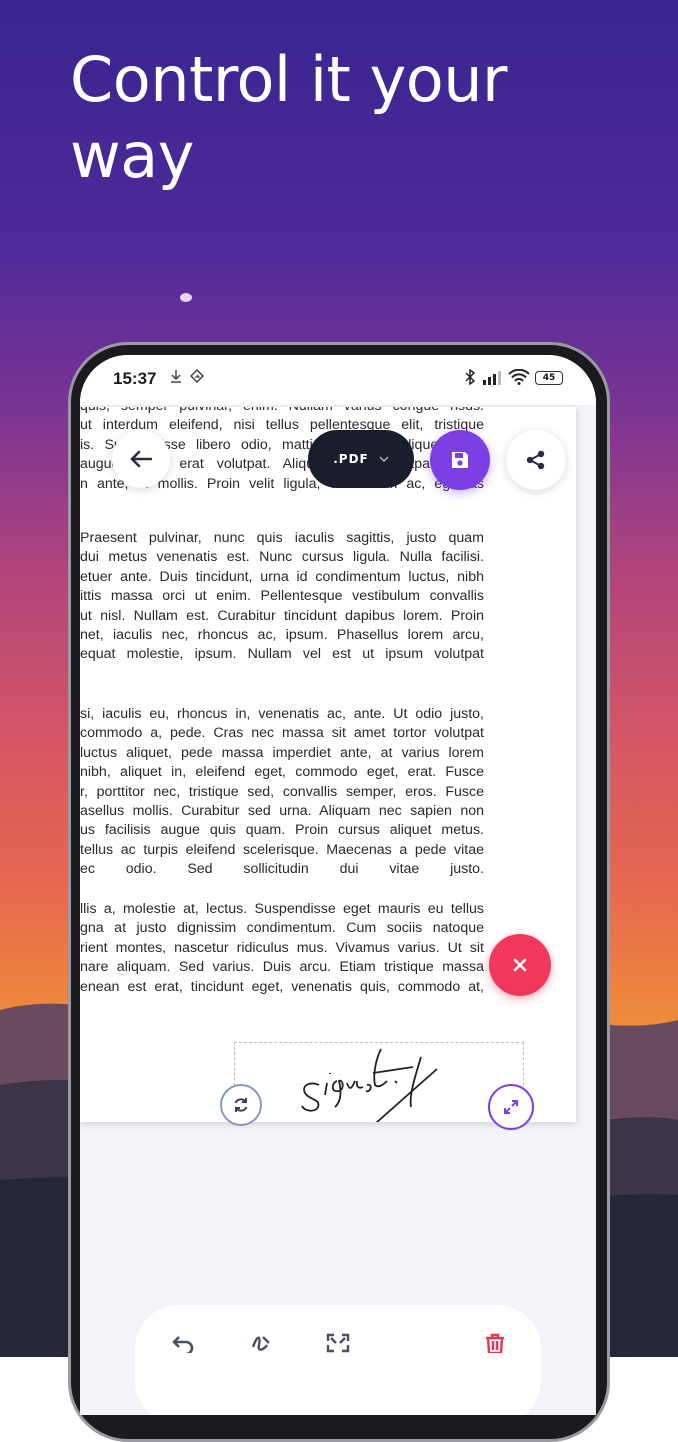 Image resolution: width=678 pixels, height=1442 pixels. I want to click on share-button, so click(536, 460).